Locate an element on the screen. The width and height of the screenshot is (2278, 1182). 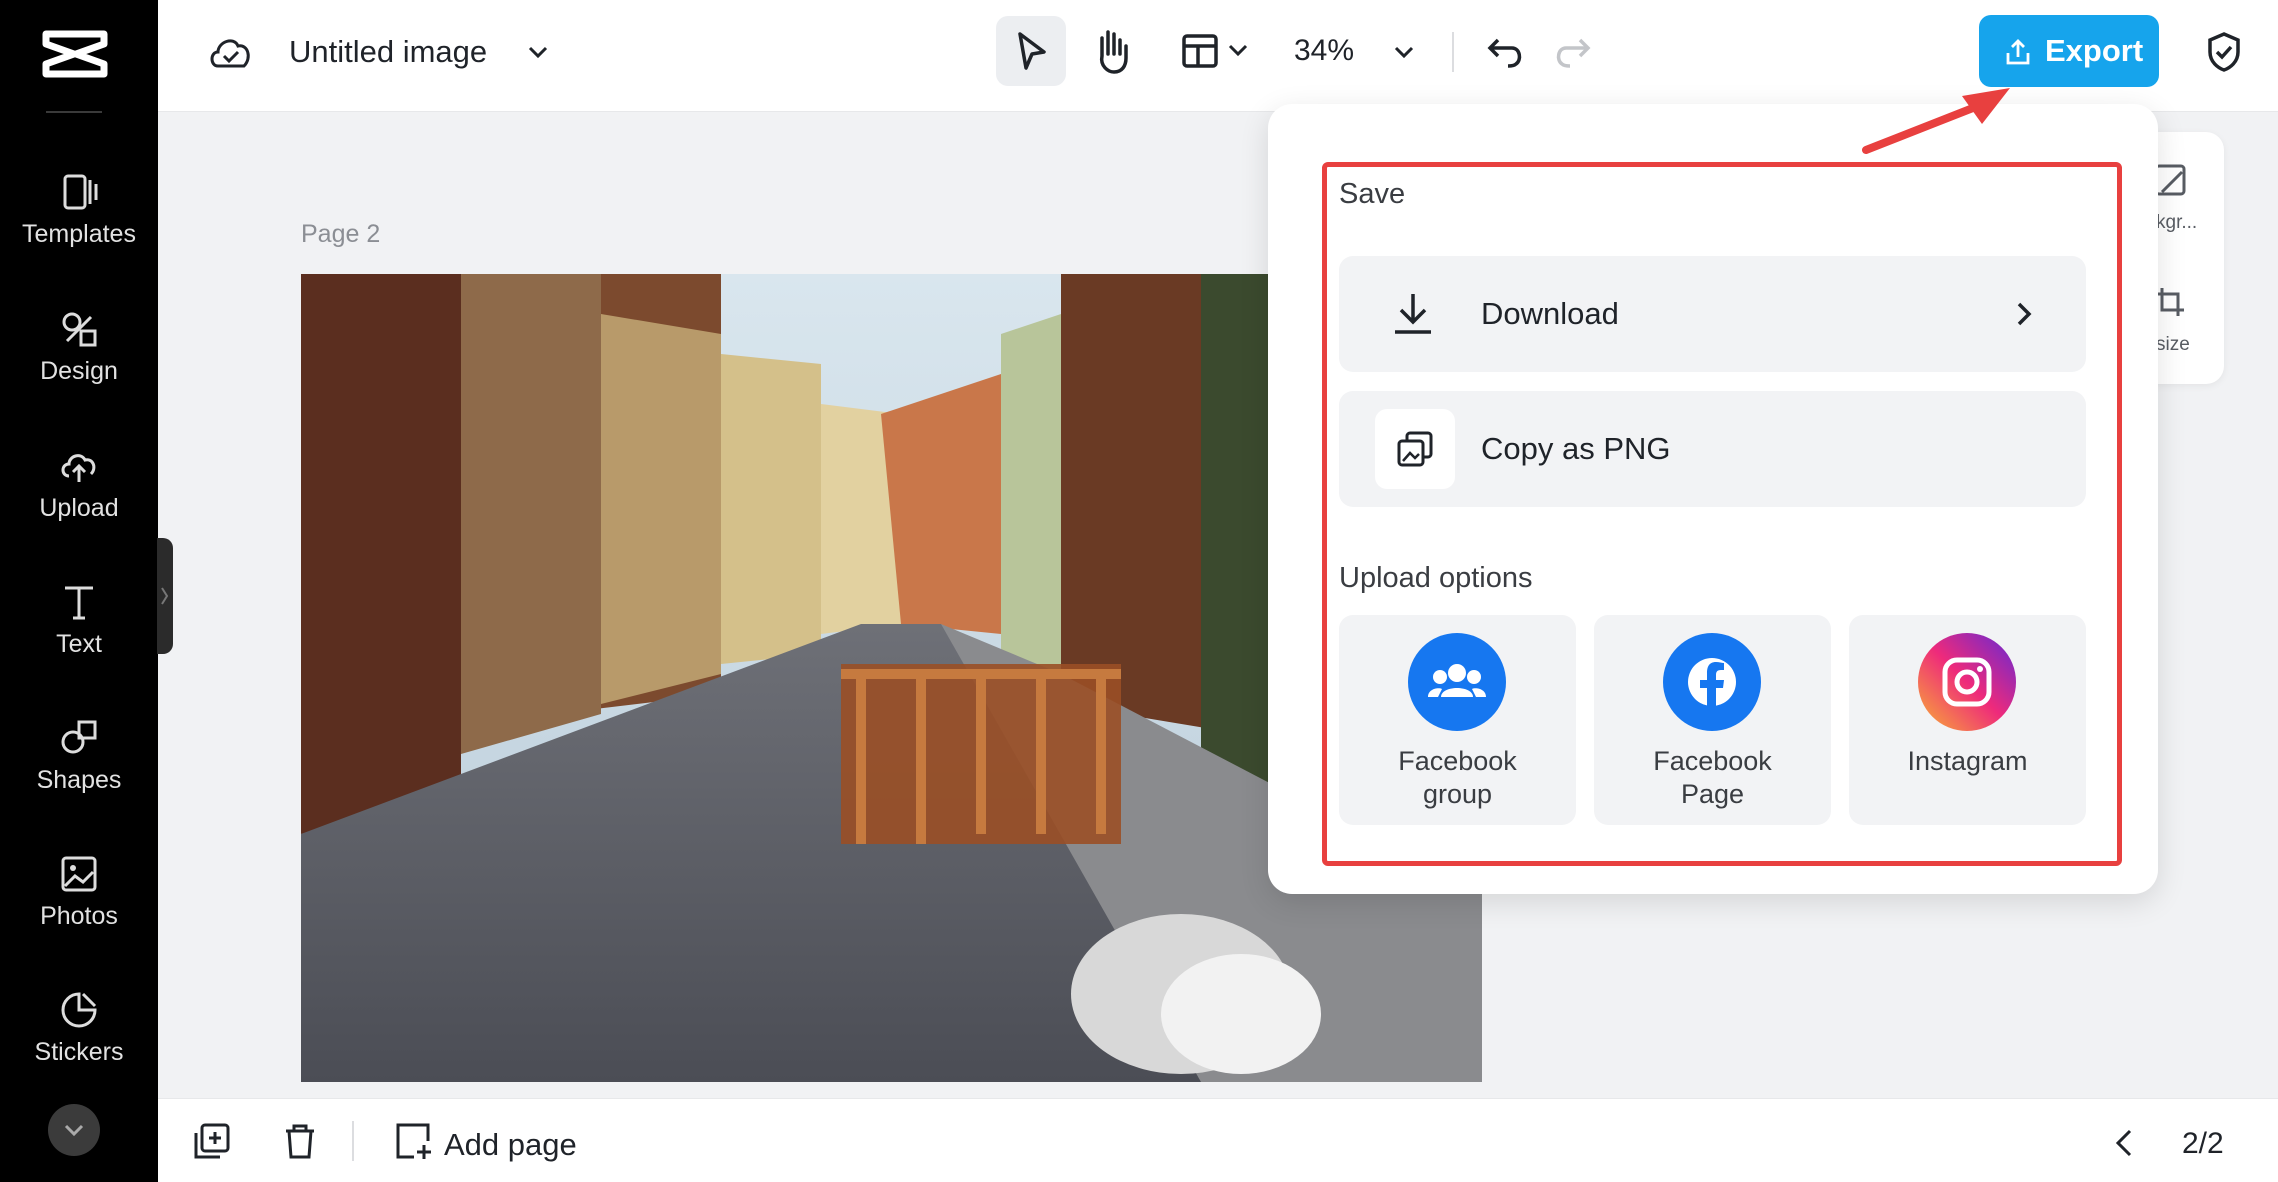
sidebar-item-stickers: Stickers is located at coordinates (79, 1043).